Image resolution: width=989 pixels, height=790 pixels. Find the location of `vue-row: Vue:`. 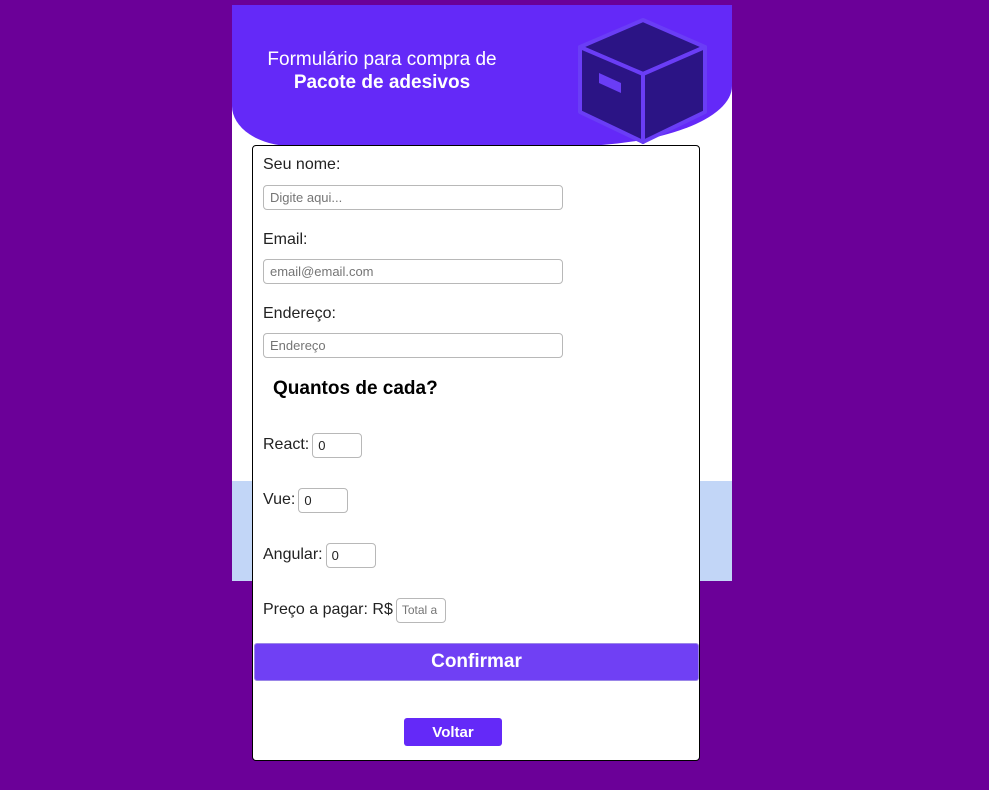

vue-row: Vue: is located at coordinates (306, 500).